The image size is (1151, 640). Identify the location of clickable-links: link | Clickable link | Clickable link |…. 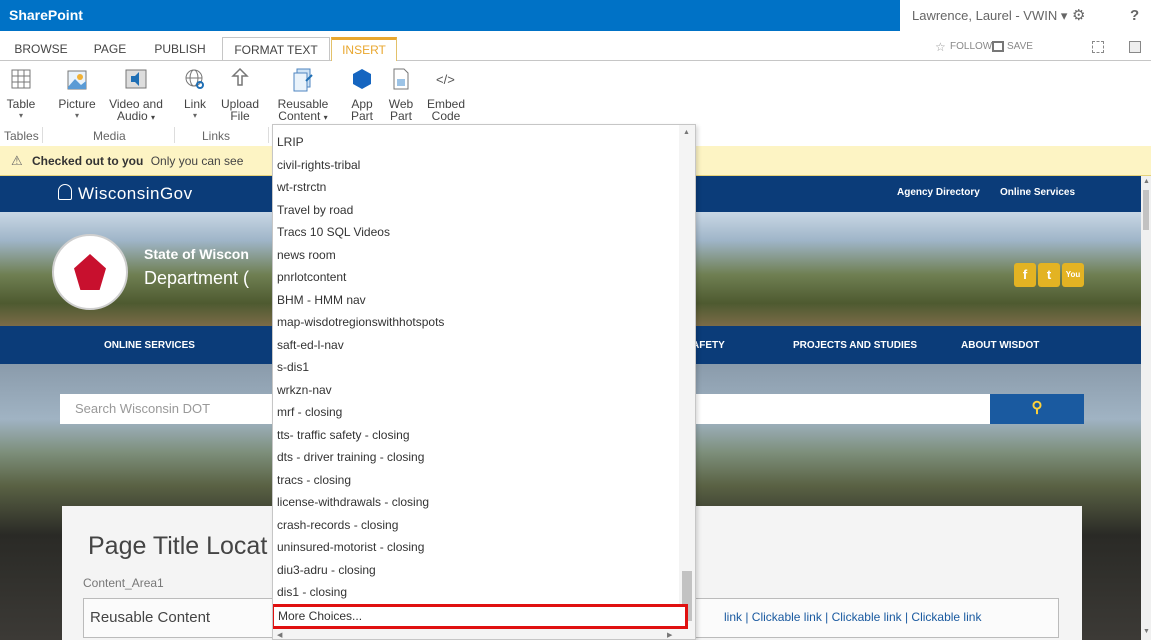
(852, 617).